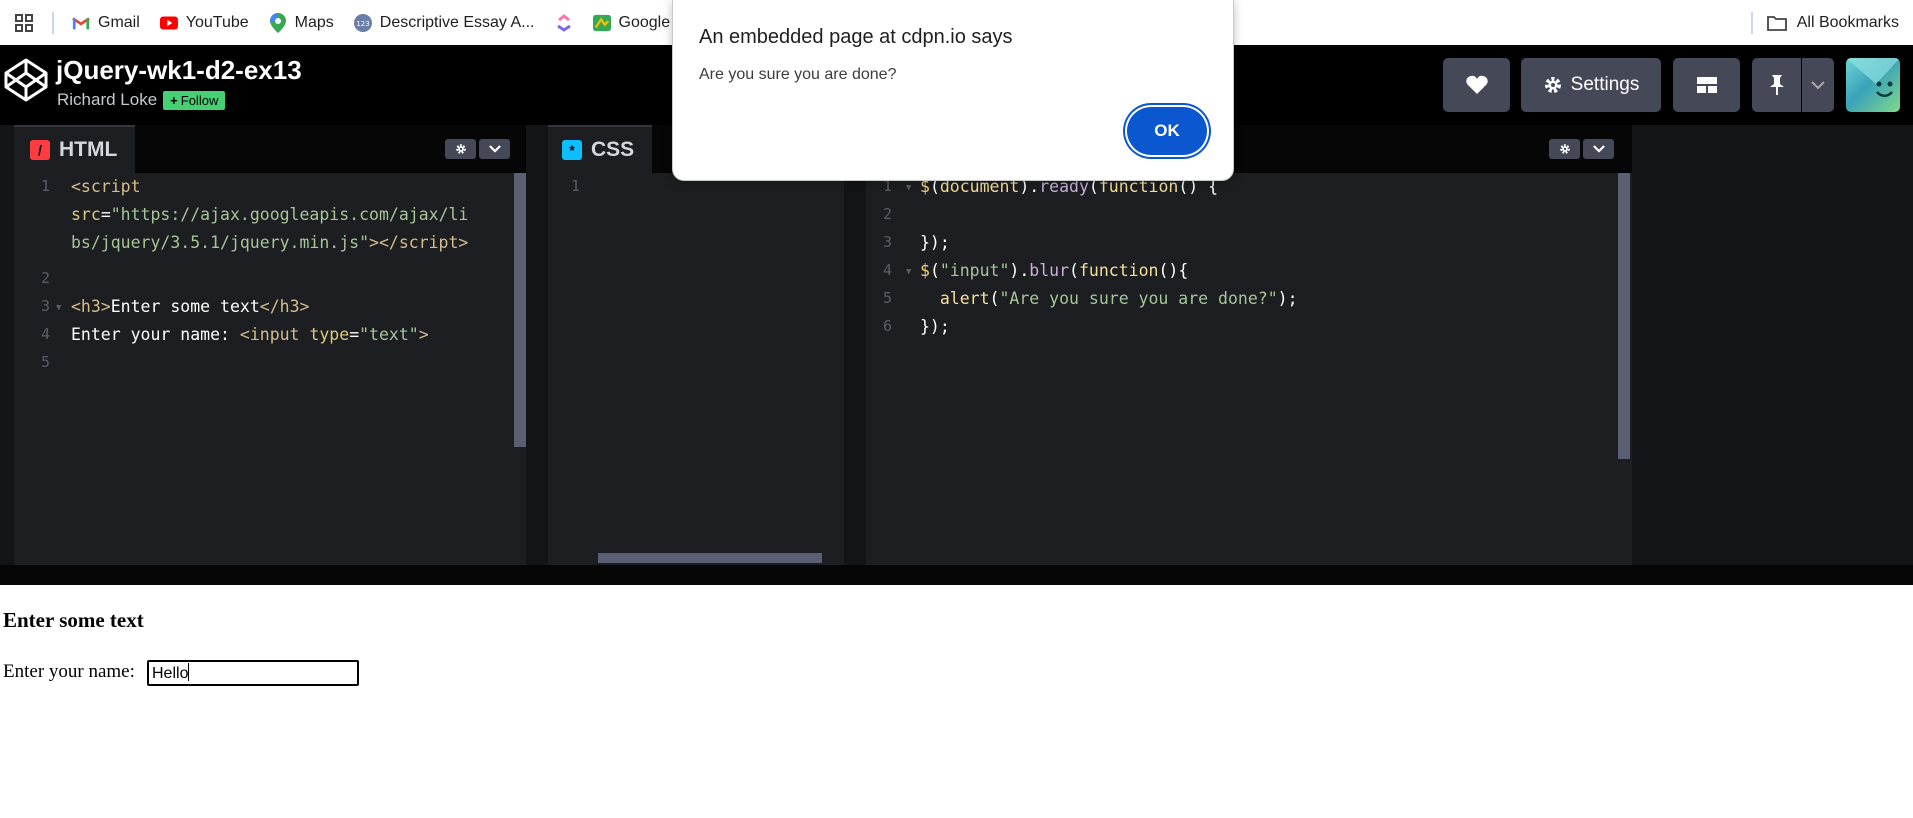  I want to click on tab-html: / HTML, so click(75, 149).